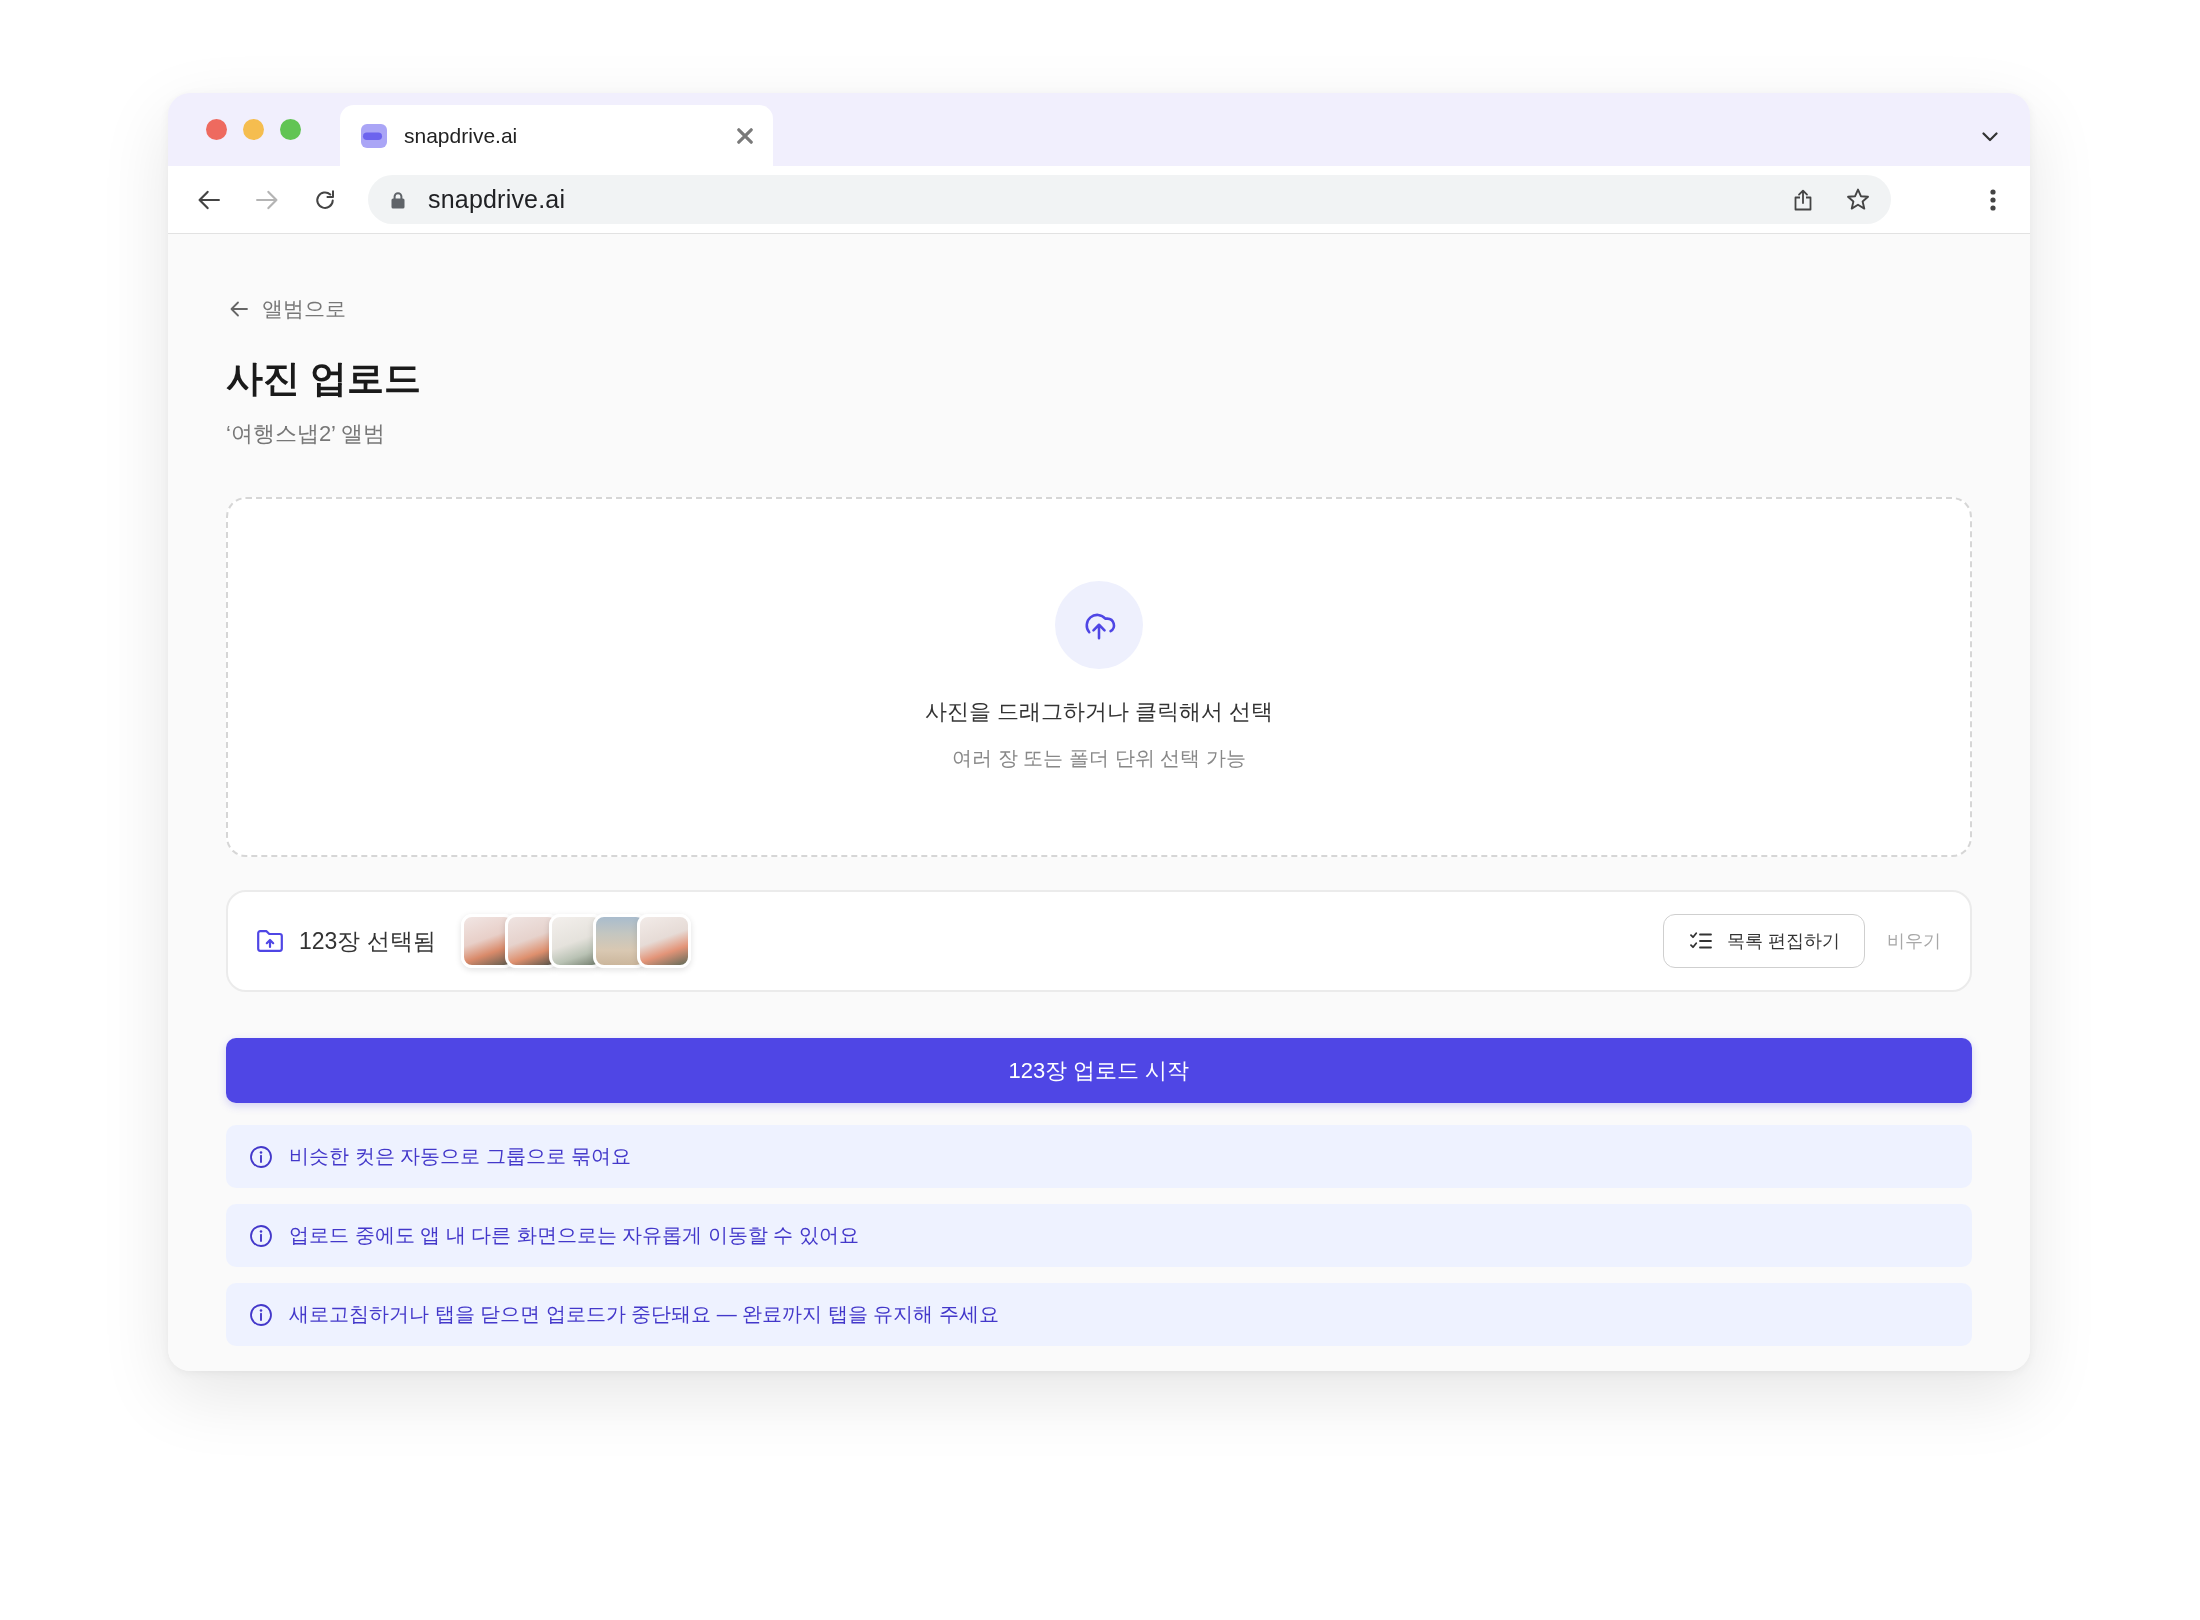 The height and width of the screenshot is (1620, 2200). I want to click on selection-count: 123장 선택됨, so click(367, 941).